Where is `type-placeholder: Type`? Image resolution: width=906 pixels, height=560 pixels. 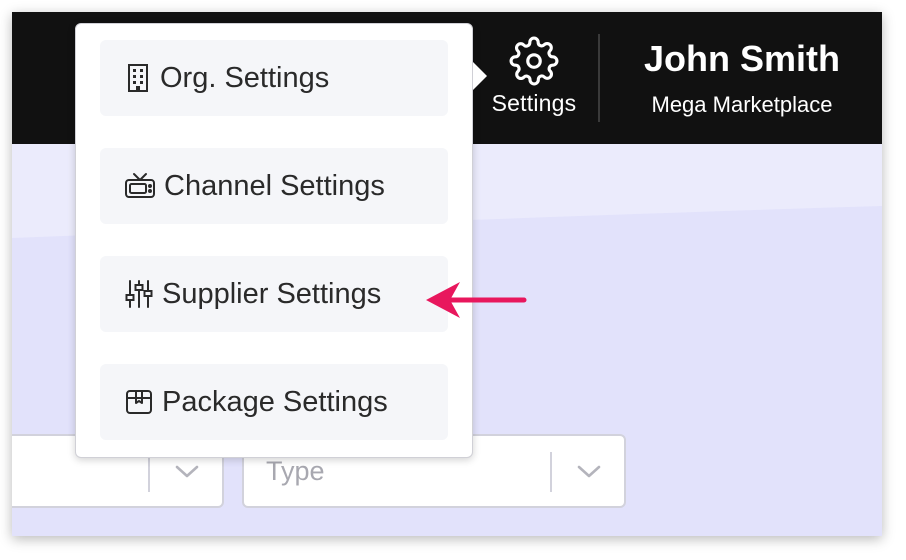 type-placeholder: Type is located at coordinates (295, 471).